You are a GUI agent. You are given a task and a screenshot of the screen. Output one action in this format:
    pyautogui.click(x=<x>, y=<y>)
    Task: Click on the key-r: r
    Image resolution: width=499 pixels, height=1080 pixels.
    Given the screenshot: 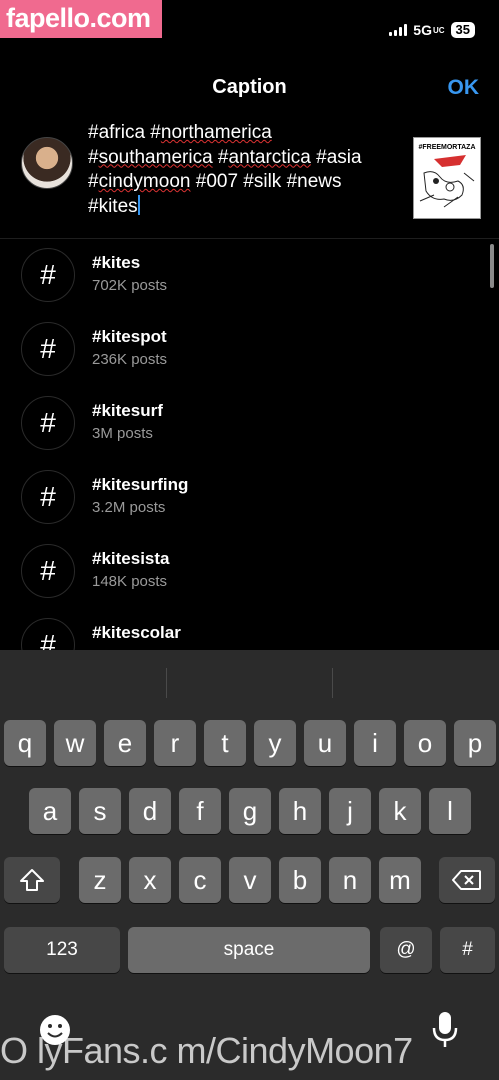 What is the action you would take?
    pyautogui.click(x=175, y=743)
    